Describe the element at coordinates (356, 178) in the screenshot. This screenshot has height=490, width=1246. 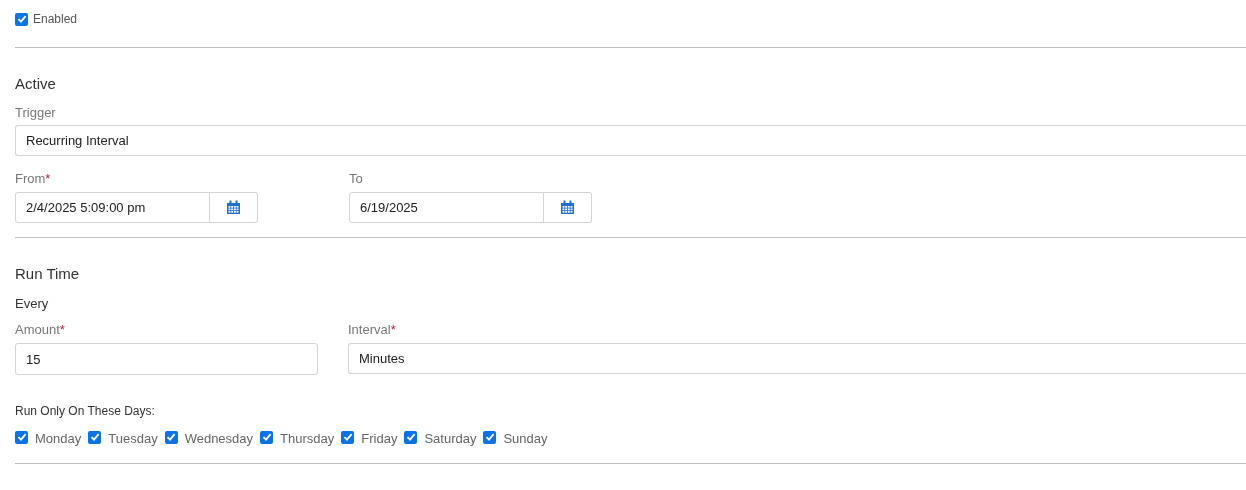
I see `field-label: To` at that location.